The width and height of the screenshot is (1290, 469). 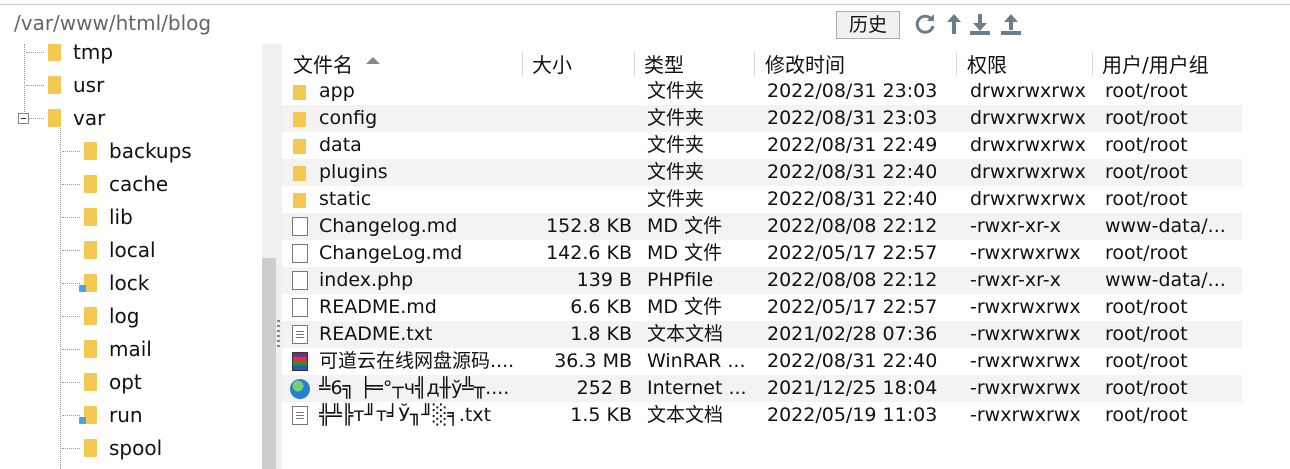 I want to click on column-header-name: 文件名, so click(x=323, y=65).